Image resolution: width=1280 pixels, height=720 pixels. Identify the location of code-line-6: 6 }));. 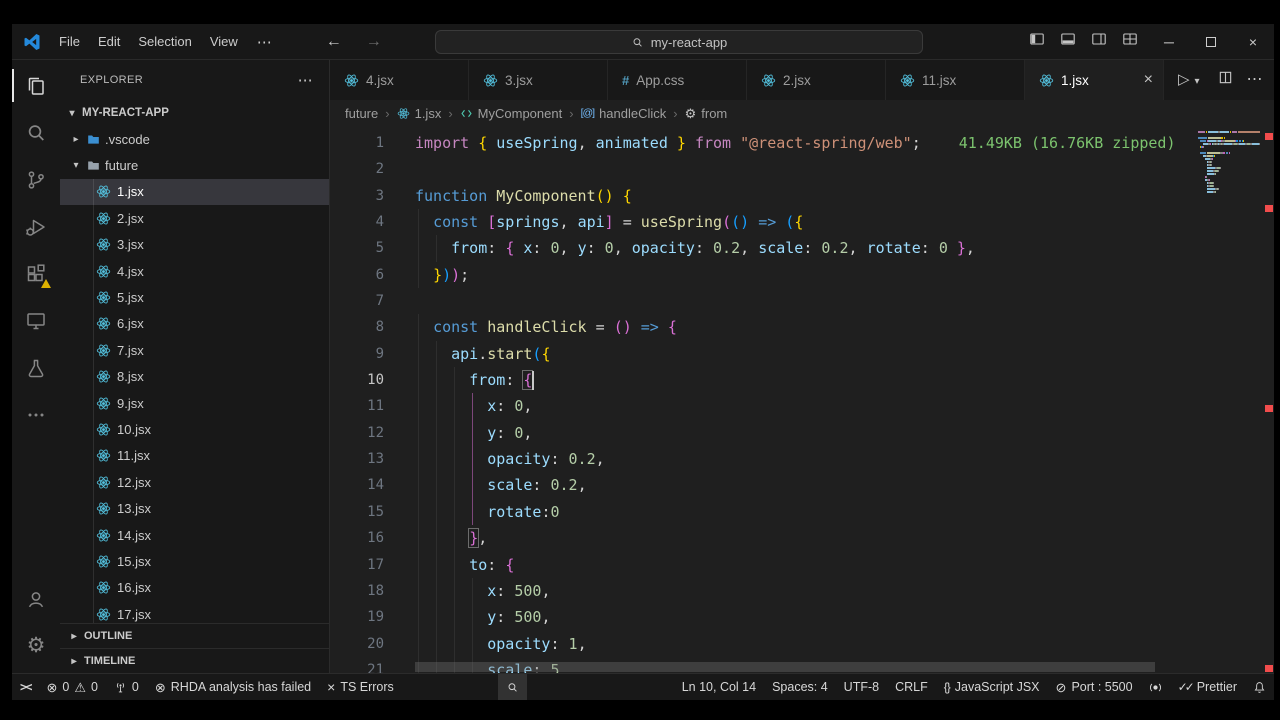
(764, 275).